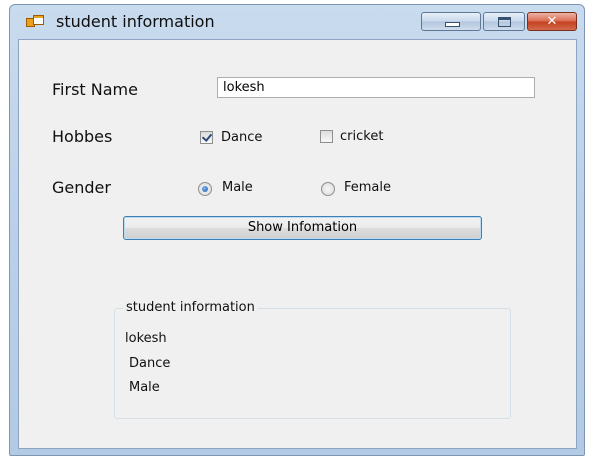 The image size is (590, 459). What do you see at coordinates (241, 137) in the screenshot?
I see `dance-checkbox-label: Dance` at bounding box center [241, 137].